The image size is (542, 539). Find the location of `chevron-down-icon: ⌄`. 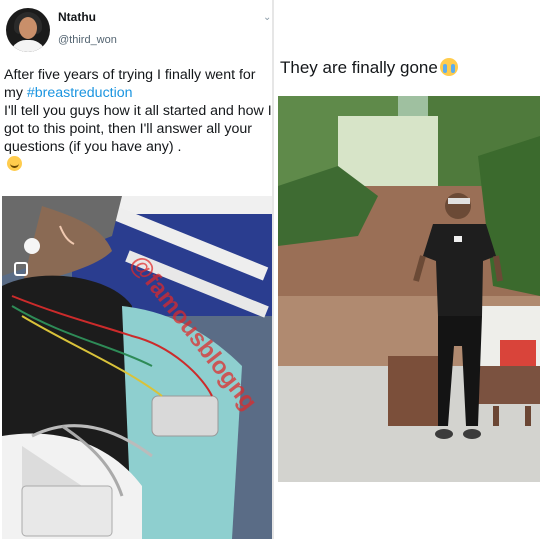

chevron-down-icon: ⌄ is located at coordinates (267, 18).